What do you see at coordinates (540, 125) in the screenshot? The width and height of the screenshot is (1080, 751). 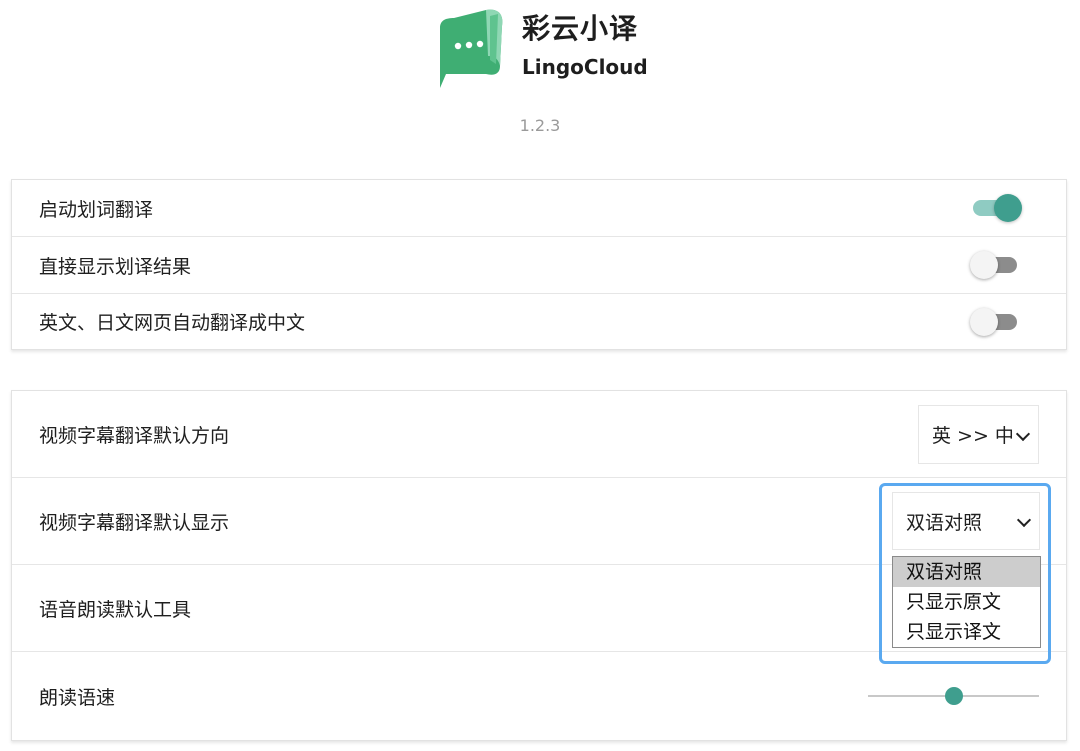 I see `version-label: 1.2.3` at bounding box center [540, 125].